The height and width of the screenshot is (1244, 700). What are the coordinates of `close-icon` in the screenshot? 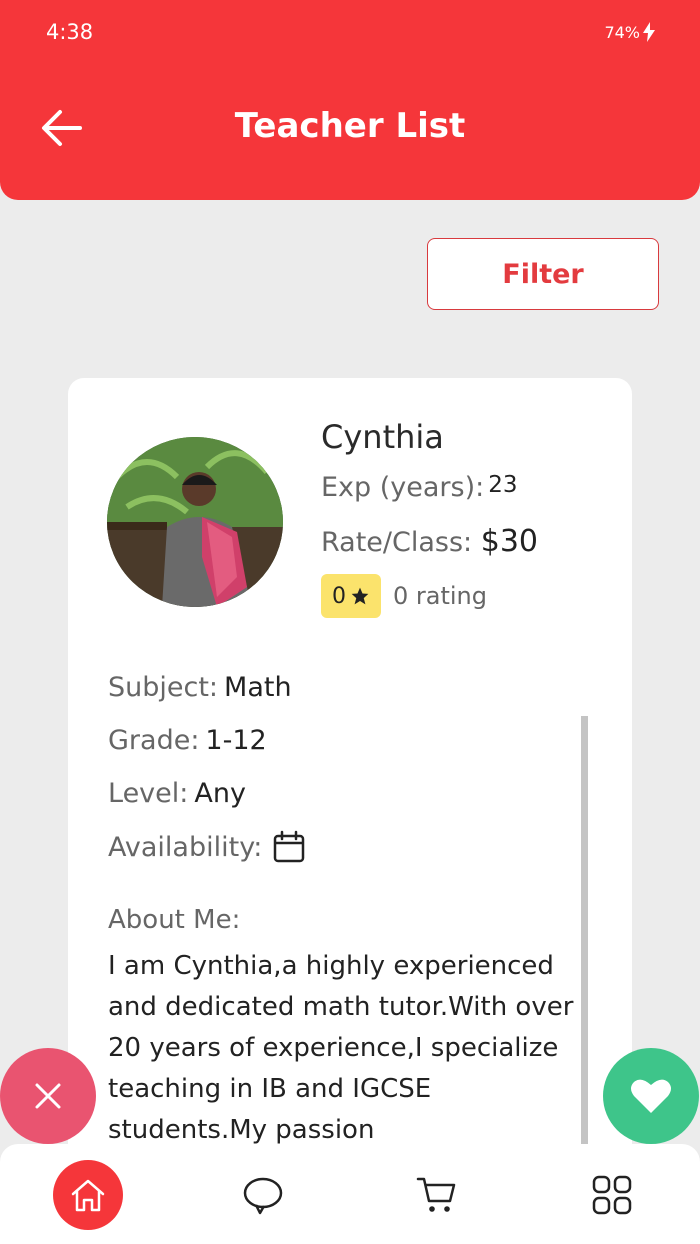 It's located at (48, 1096).